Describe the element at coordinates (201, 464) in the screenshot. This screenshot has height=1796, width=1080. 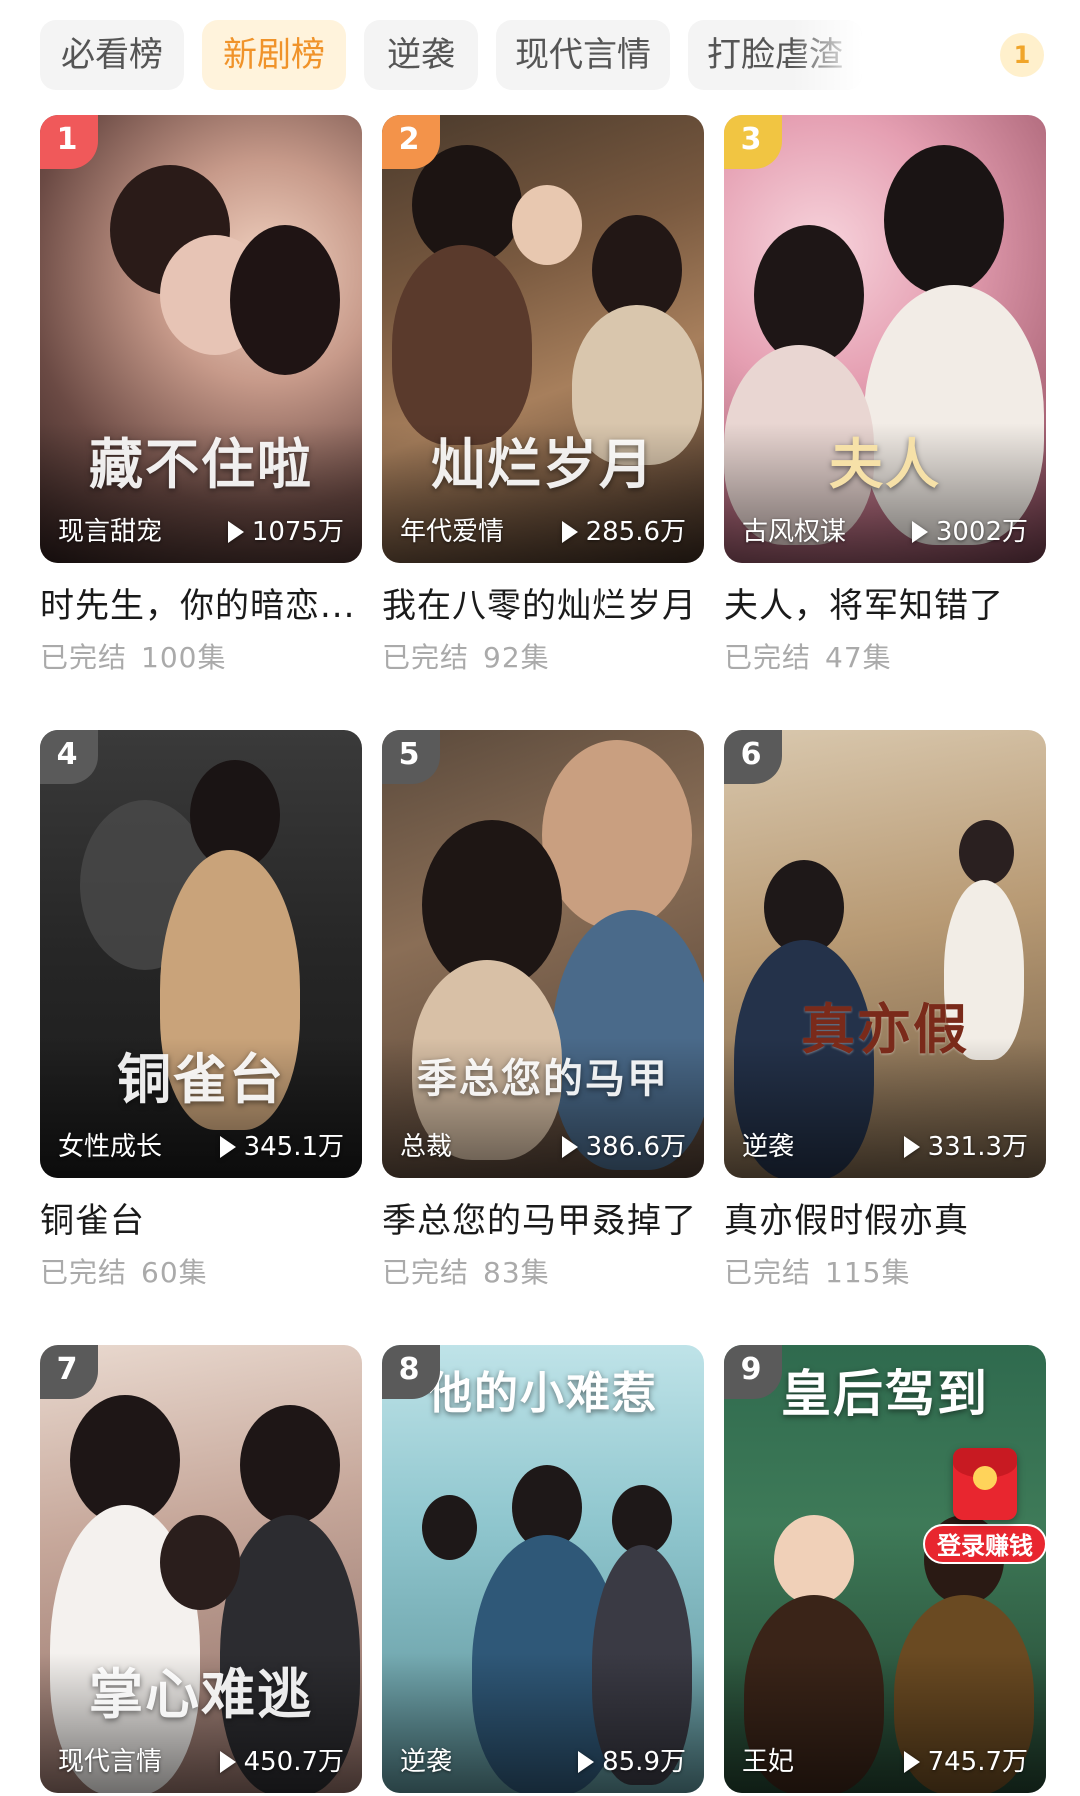
I see `poster-title-art: 藏不住啦` at that location.